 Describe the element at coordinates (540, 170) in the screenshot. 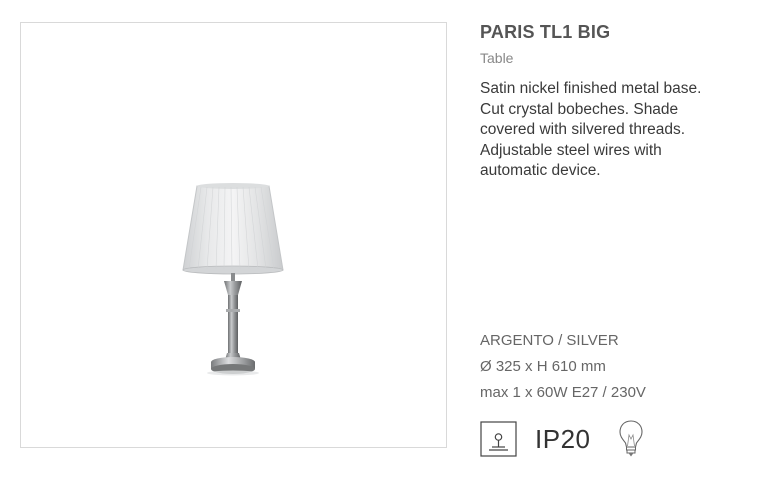

I see `description-line: automatic device.` at that location.